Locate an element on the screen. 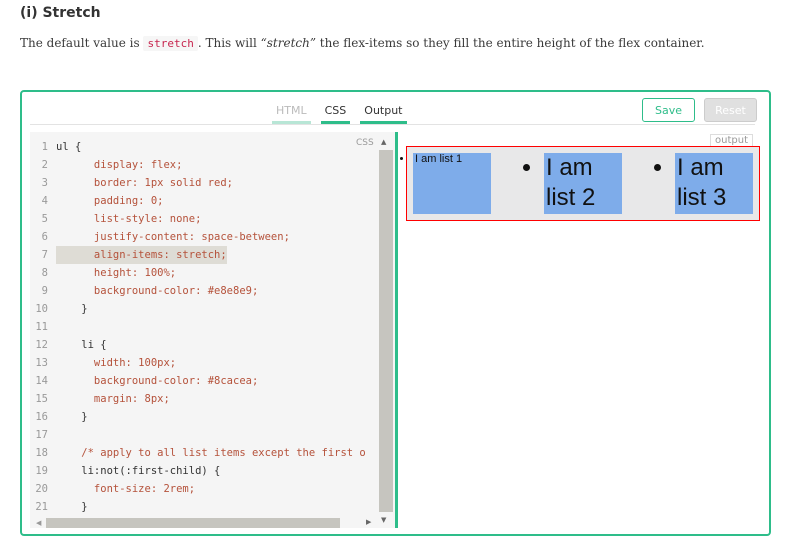 The height and width of the screenshot is (554, 785). line-number: 9 is located at coordinates (44, 291).